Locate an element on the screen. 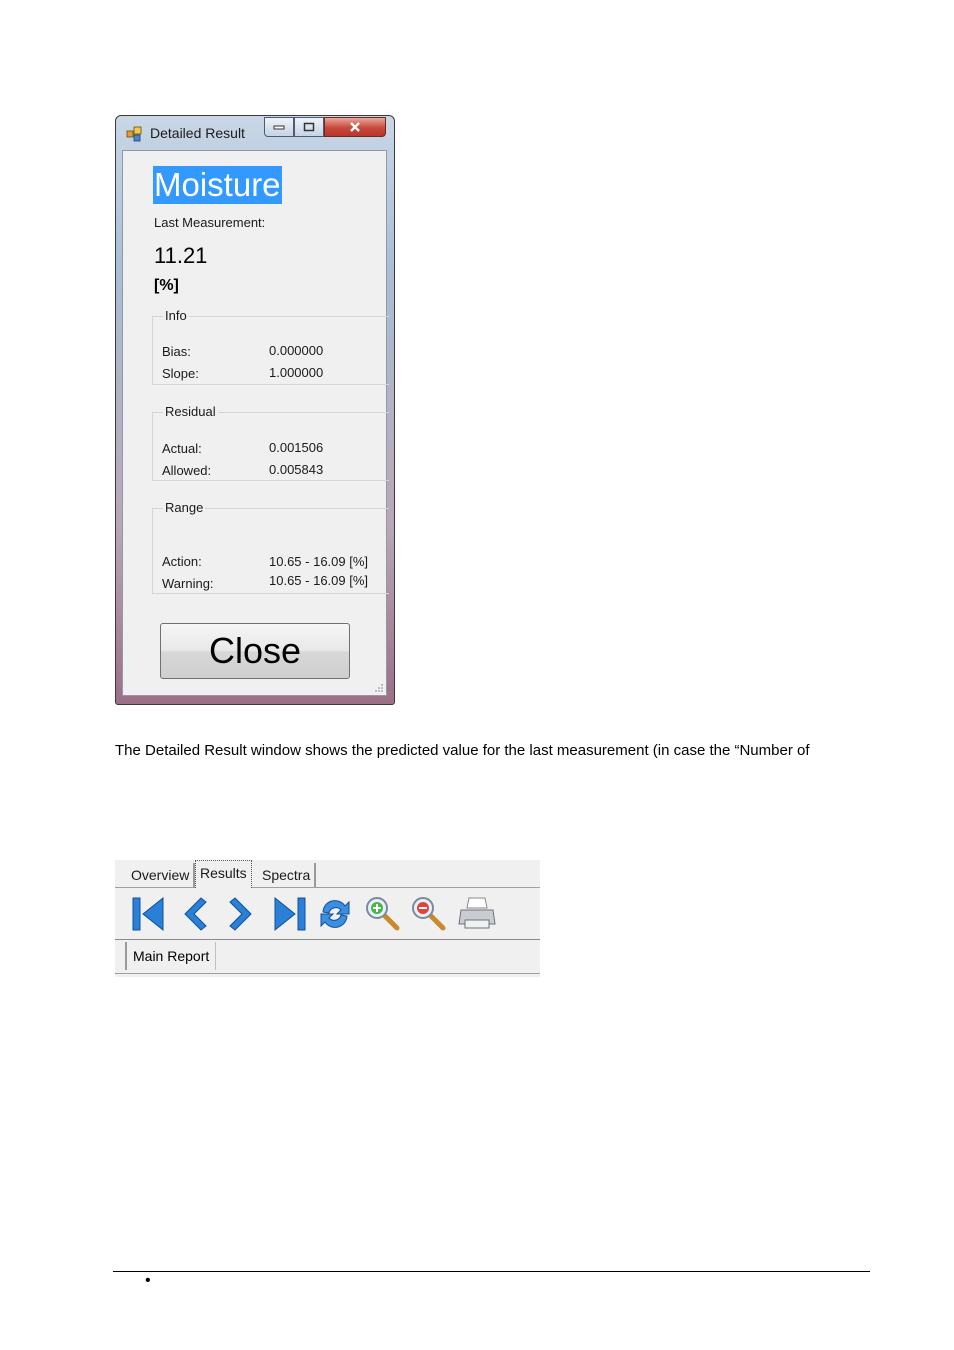 This screenshot has width=954, height=1350. zoom-in-icon is located at coordinates (383, 914).